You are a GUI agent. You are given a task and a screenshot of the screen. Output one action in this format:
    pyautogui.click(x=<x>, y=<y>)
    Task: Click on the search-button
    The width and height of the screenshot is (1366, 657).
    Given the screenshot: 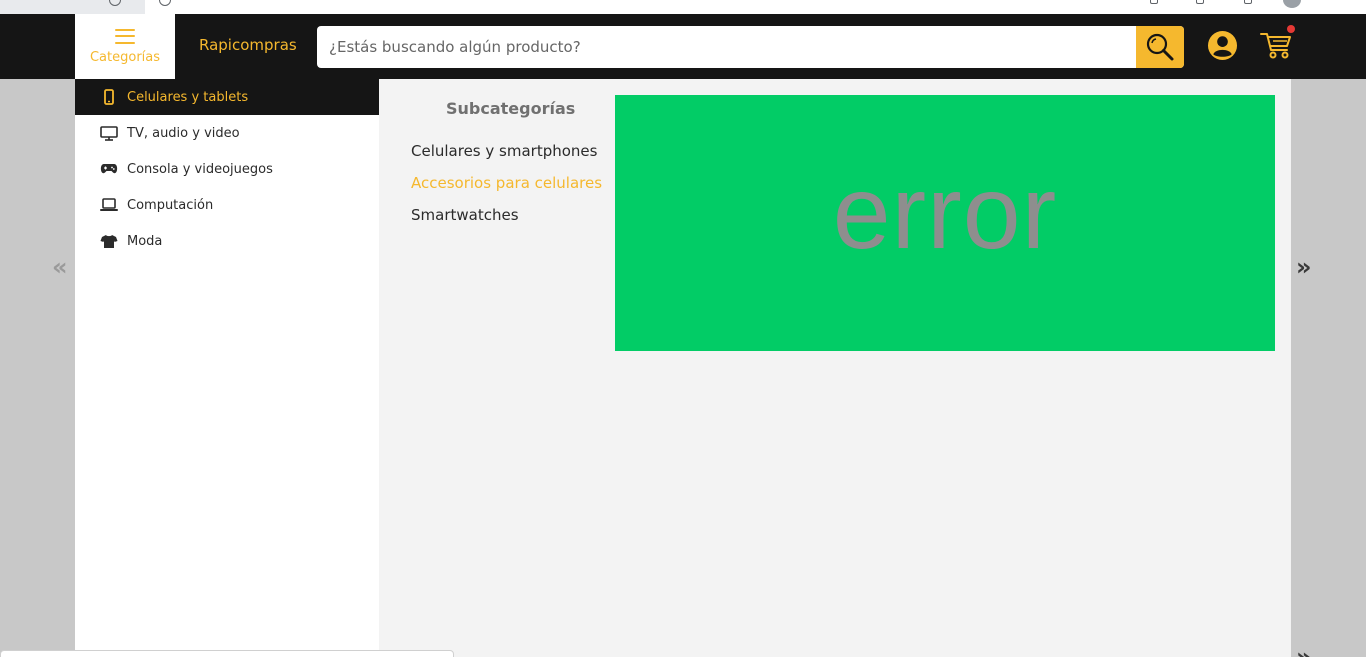 What is the action you would take?
    pyautogui.click(x=1160, y=47)
    